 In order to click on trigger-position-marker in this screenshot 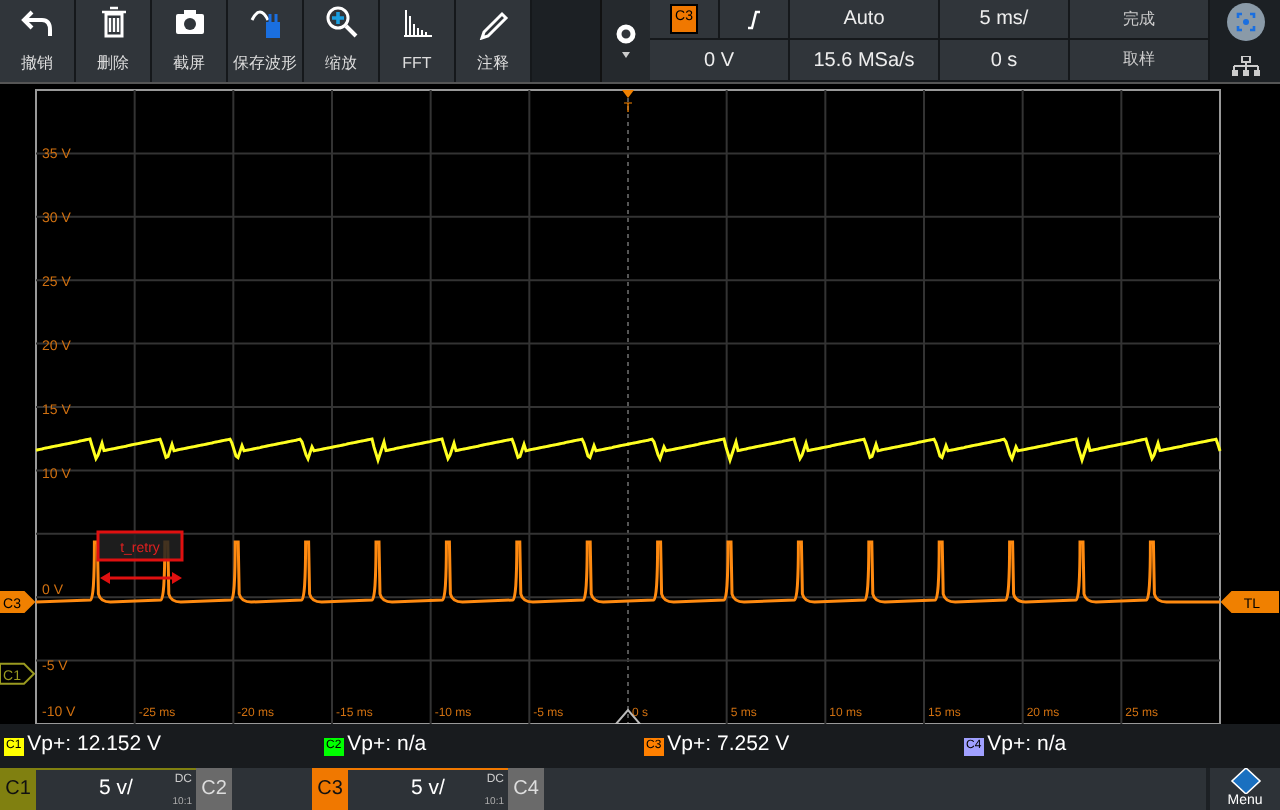, I will do `click(628, 94)`.